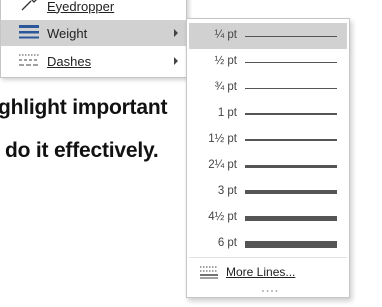 This screenshot has width=382, height=307. I want to click on weight-option-label: ¼ pt, so click(225, 35).